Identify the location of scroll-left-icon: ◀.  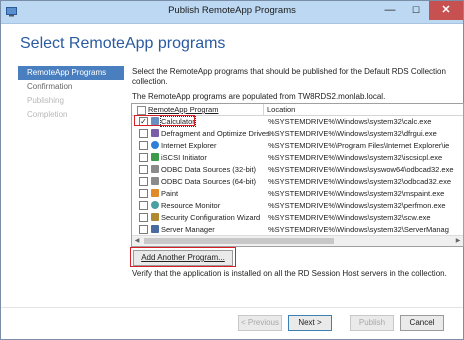
(137, 241).